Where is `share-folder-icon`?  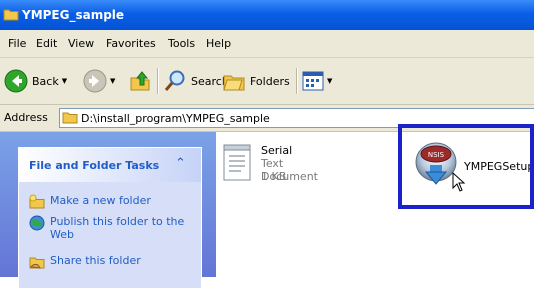
share-folder-icon is located at coordinates (37, 263).